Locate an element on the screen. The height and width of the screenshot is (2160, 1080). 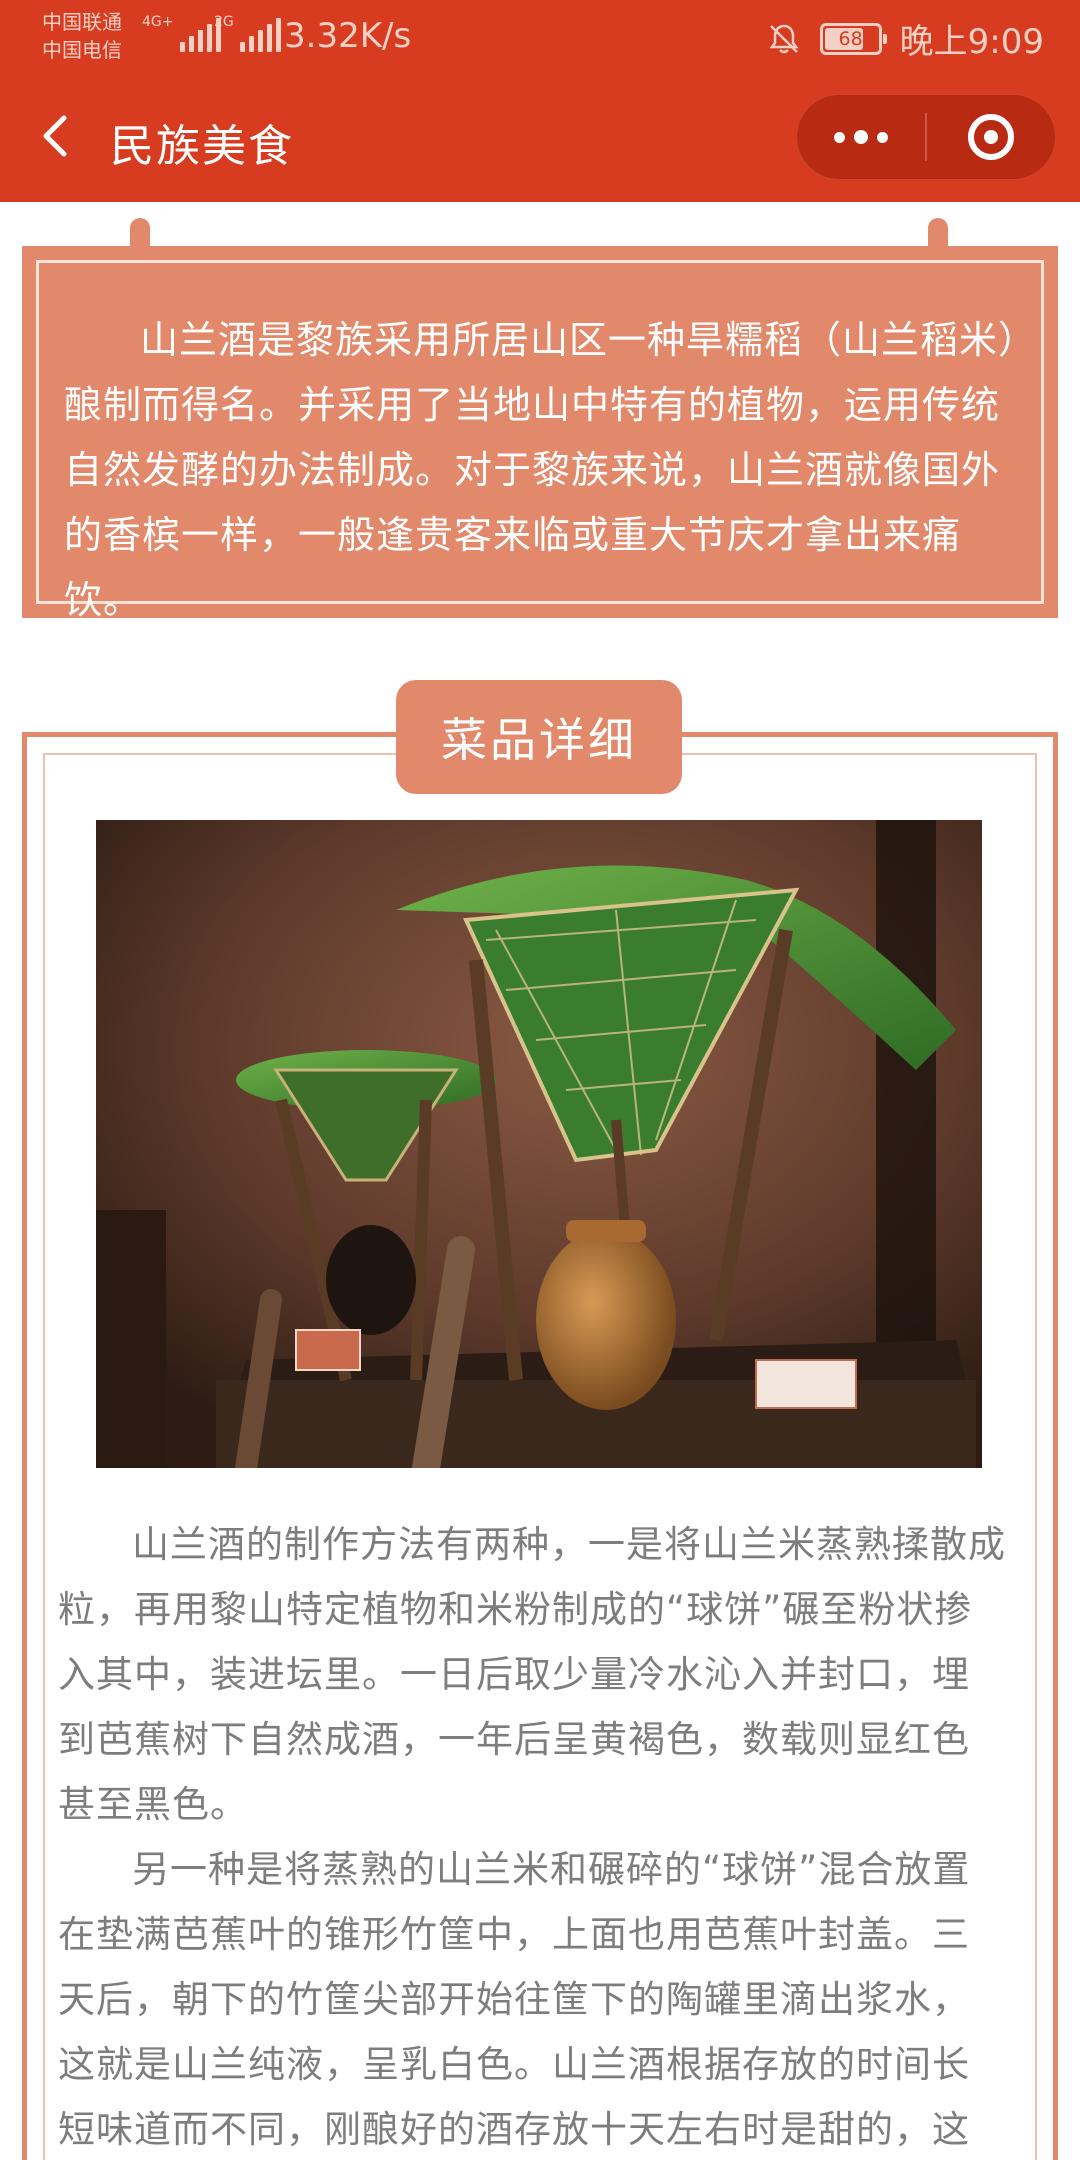
network-speed: 3.32K/s is located at coordinates (348, 36).